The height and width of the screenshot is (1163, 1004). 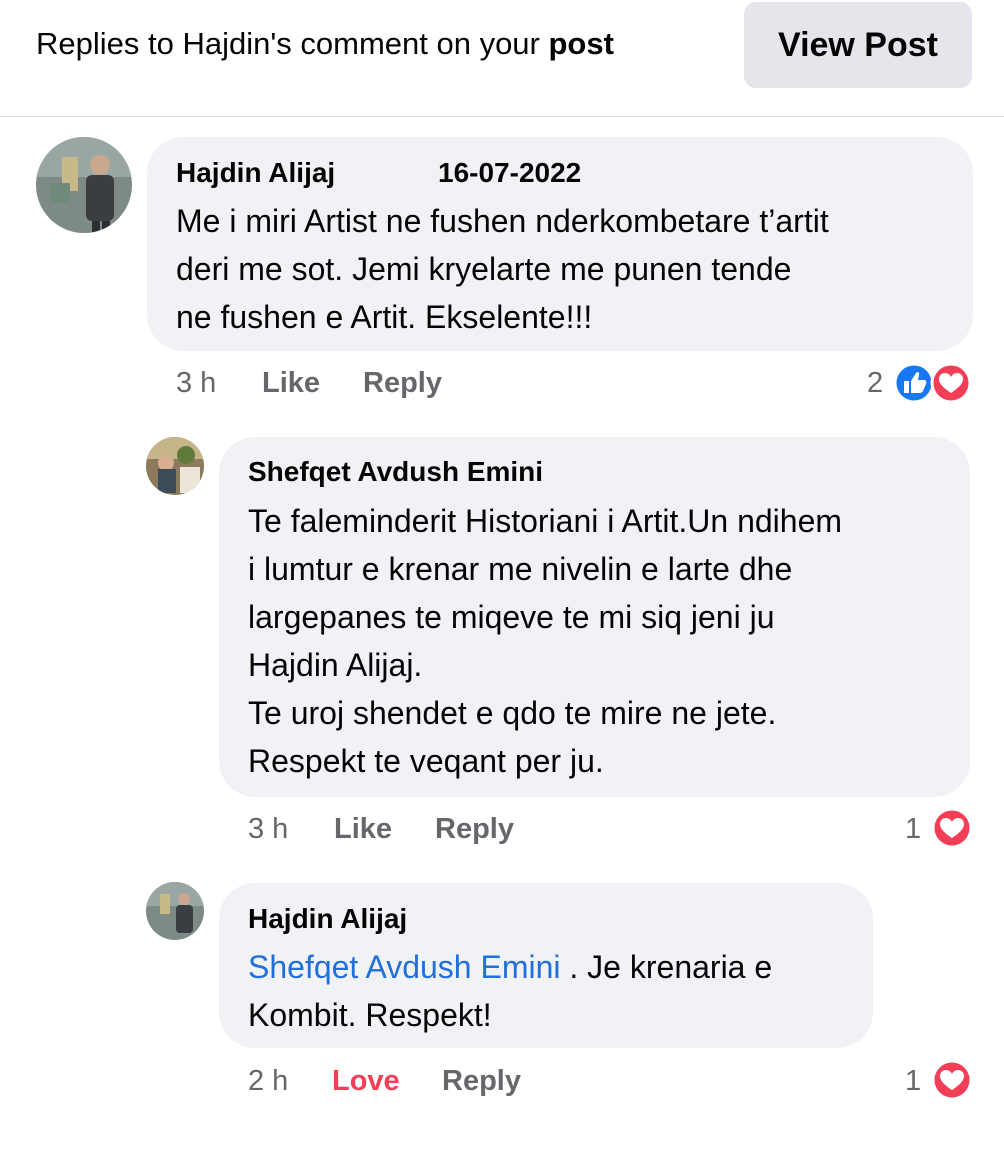 What do you see at coordinates (366, 1081) in the screenshot?
I see `love-reaction-button: Love` at bounding box center [366, 1081].